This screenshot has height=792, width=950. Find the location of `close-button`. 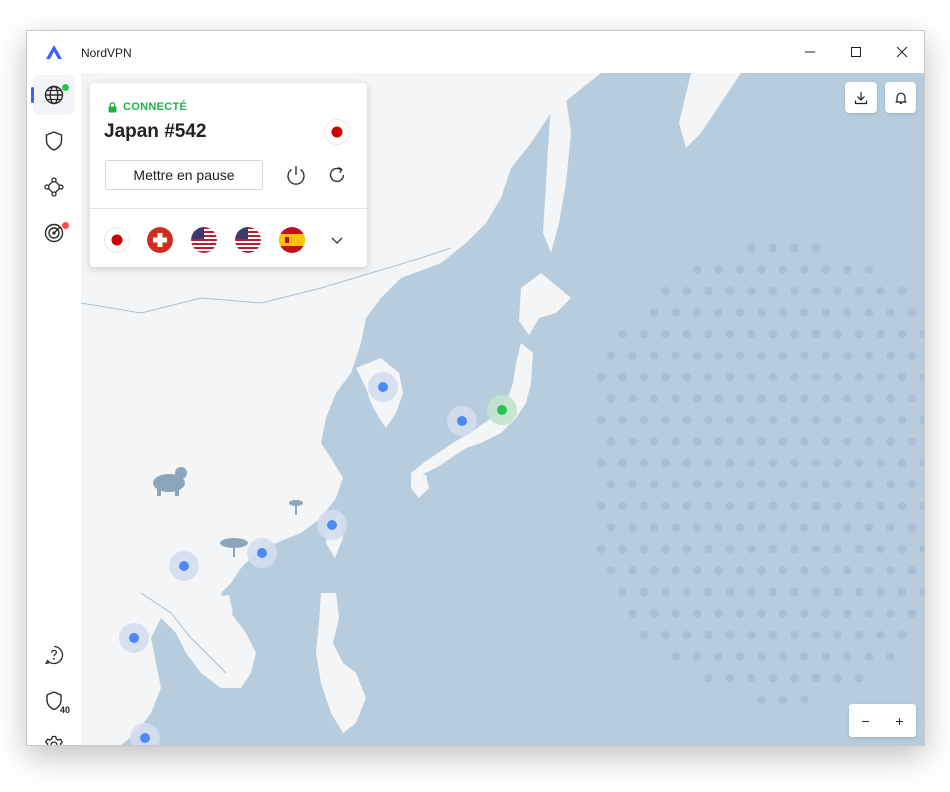

close-button is located at coordinates (901, 52).